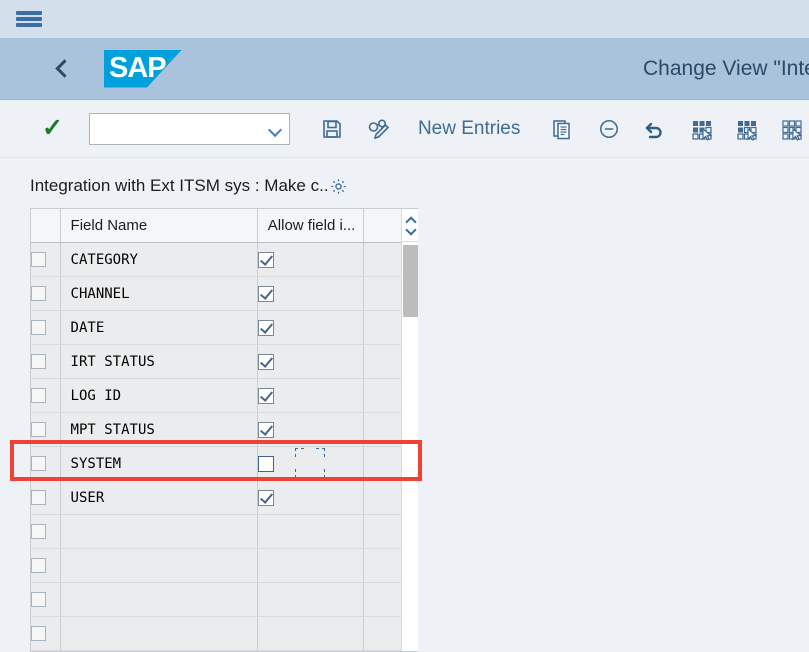 Image resolution: width=809 pixels, height=652 pixels. I want to click on table-row: DATE, so click(224, 327).